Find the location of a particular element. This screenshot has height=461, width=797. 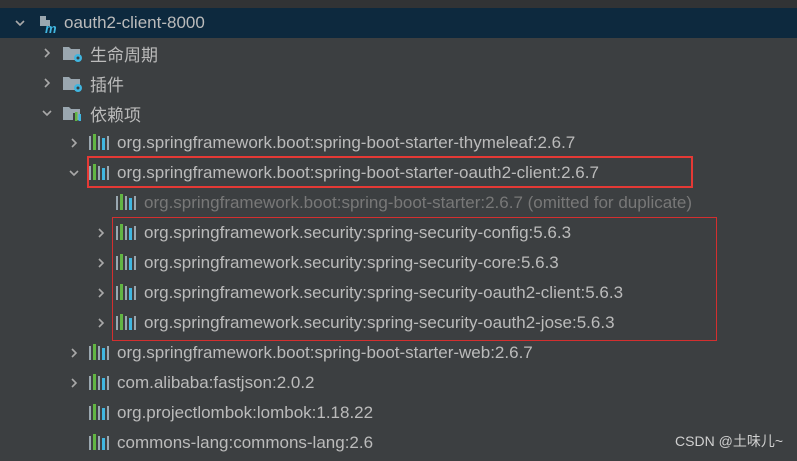

tree-item-dependencies: 依赖项 is located at coordinates (398, 113).